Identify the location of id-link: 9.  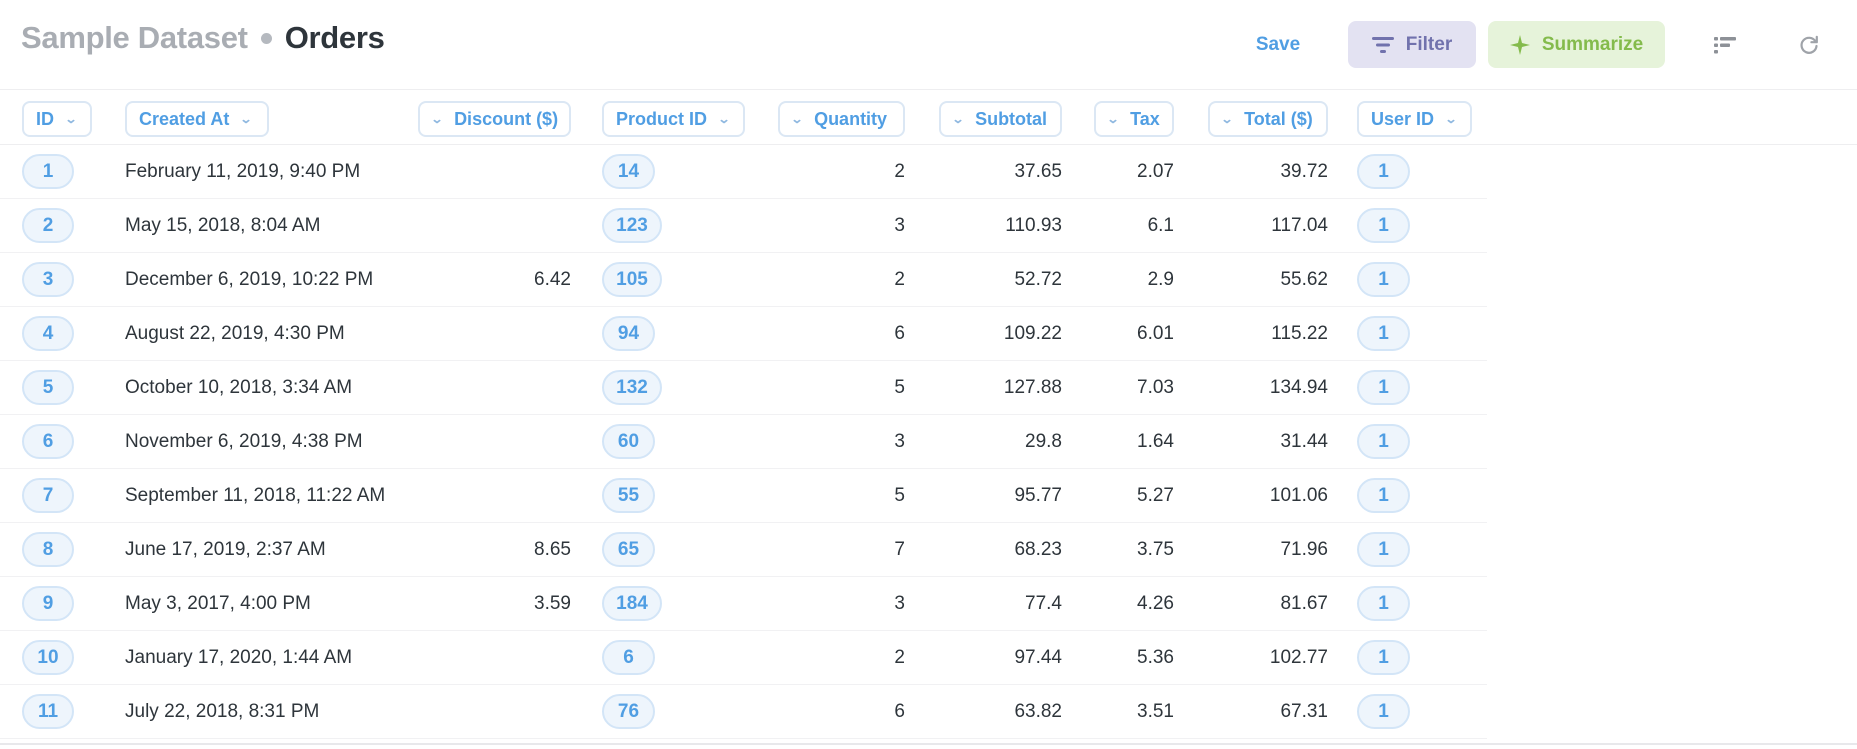
(48, 603).